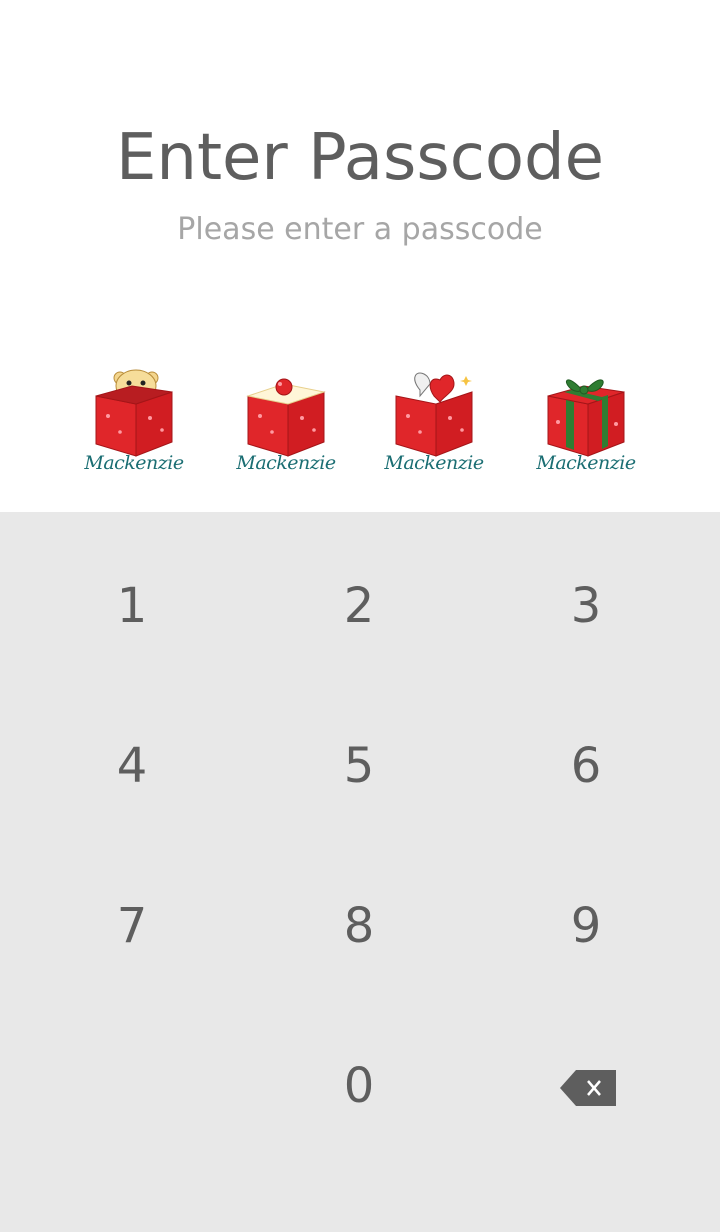 The image size is (720, 1232). I want to click on key-1: 1, so click(132, 606).